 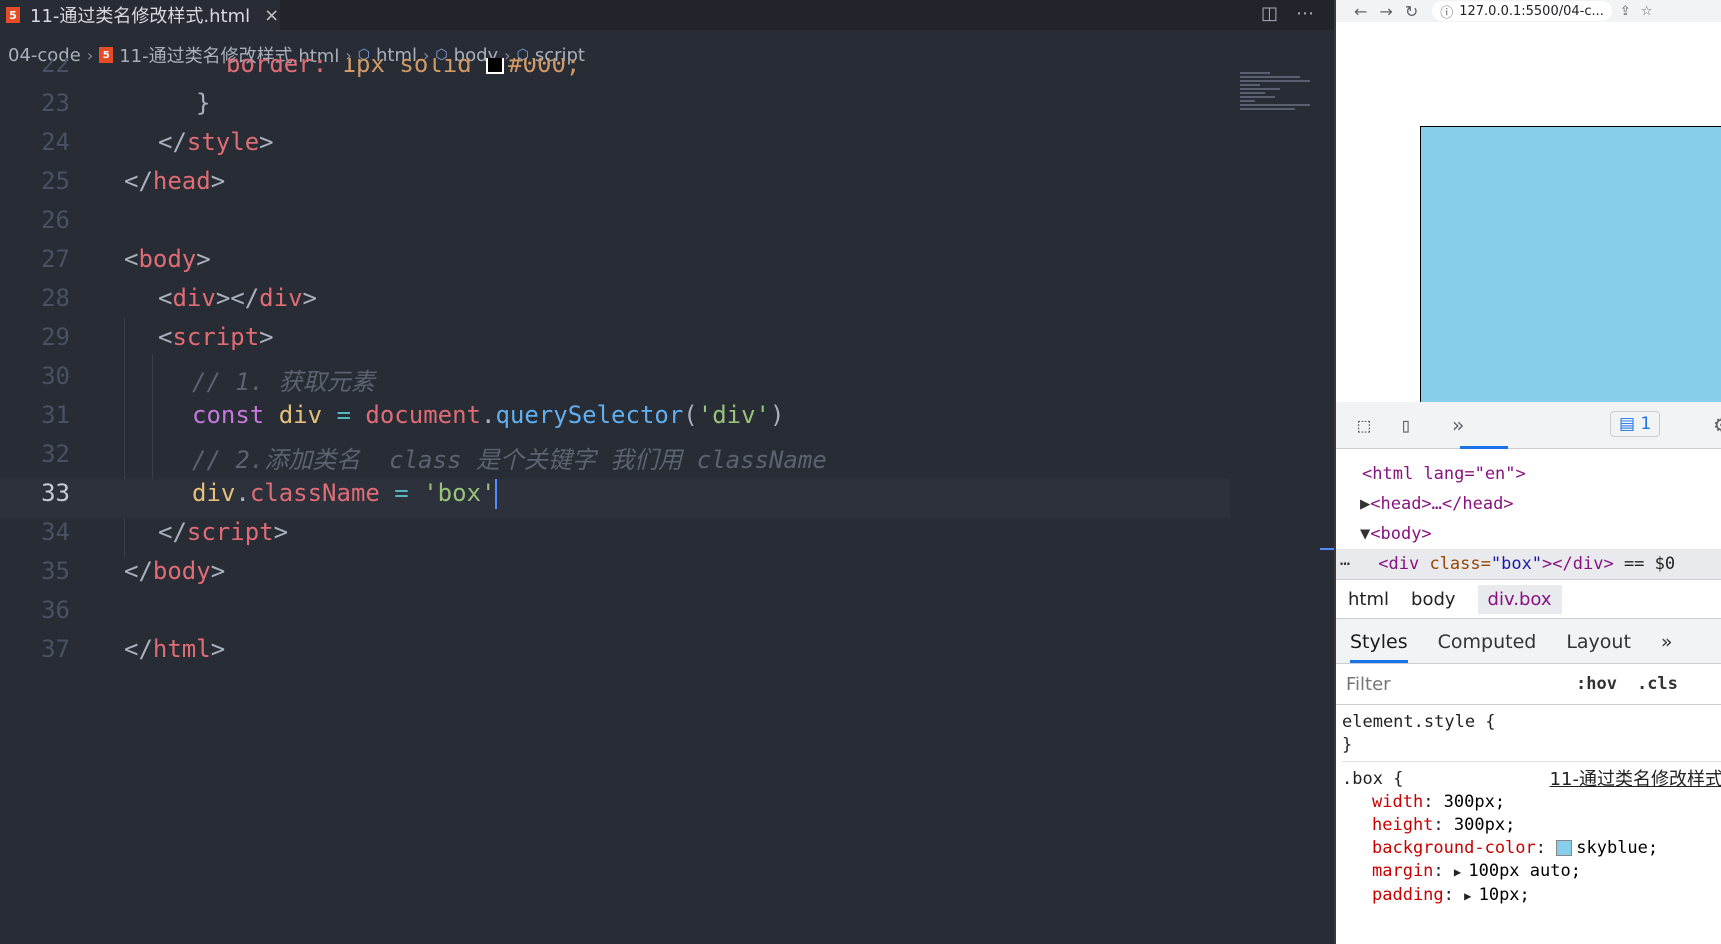 What do you see at coordinates (13, 15) in the screenshot?
I see `html5-icon: 5` at bounding box center [13, 15].